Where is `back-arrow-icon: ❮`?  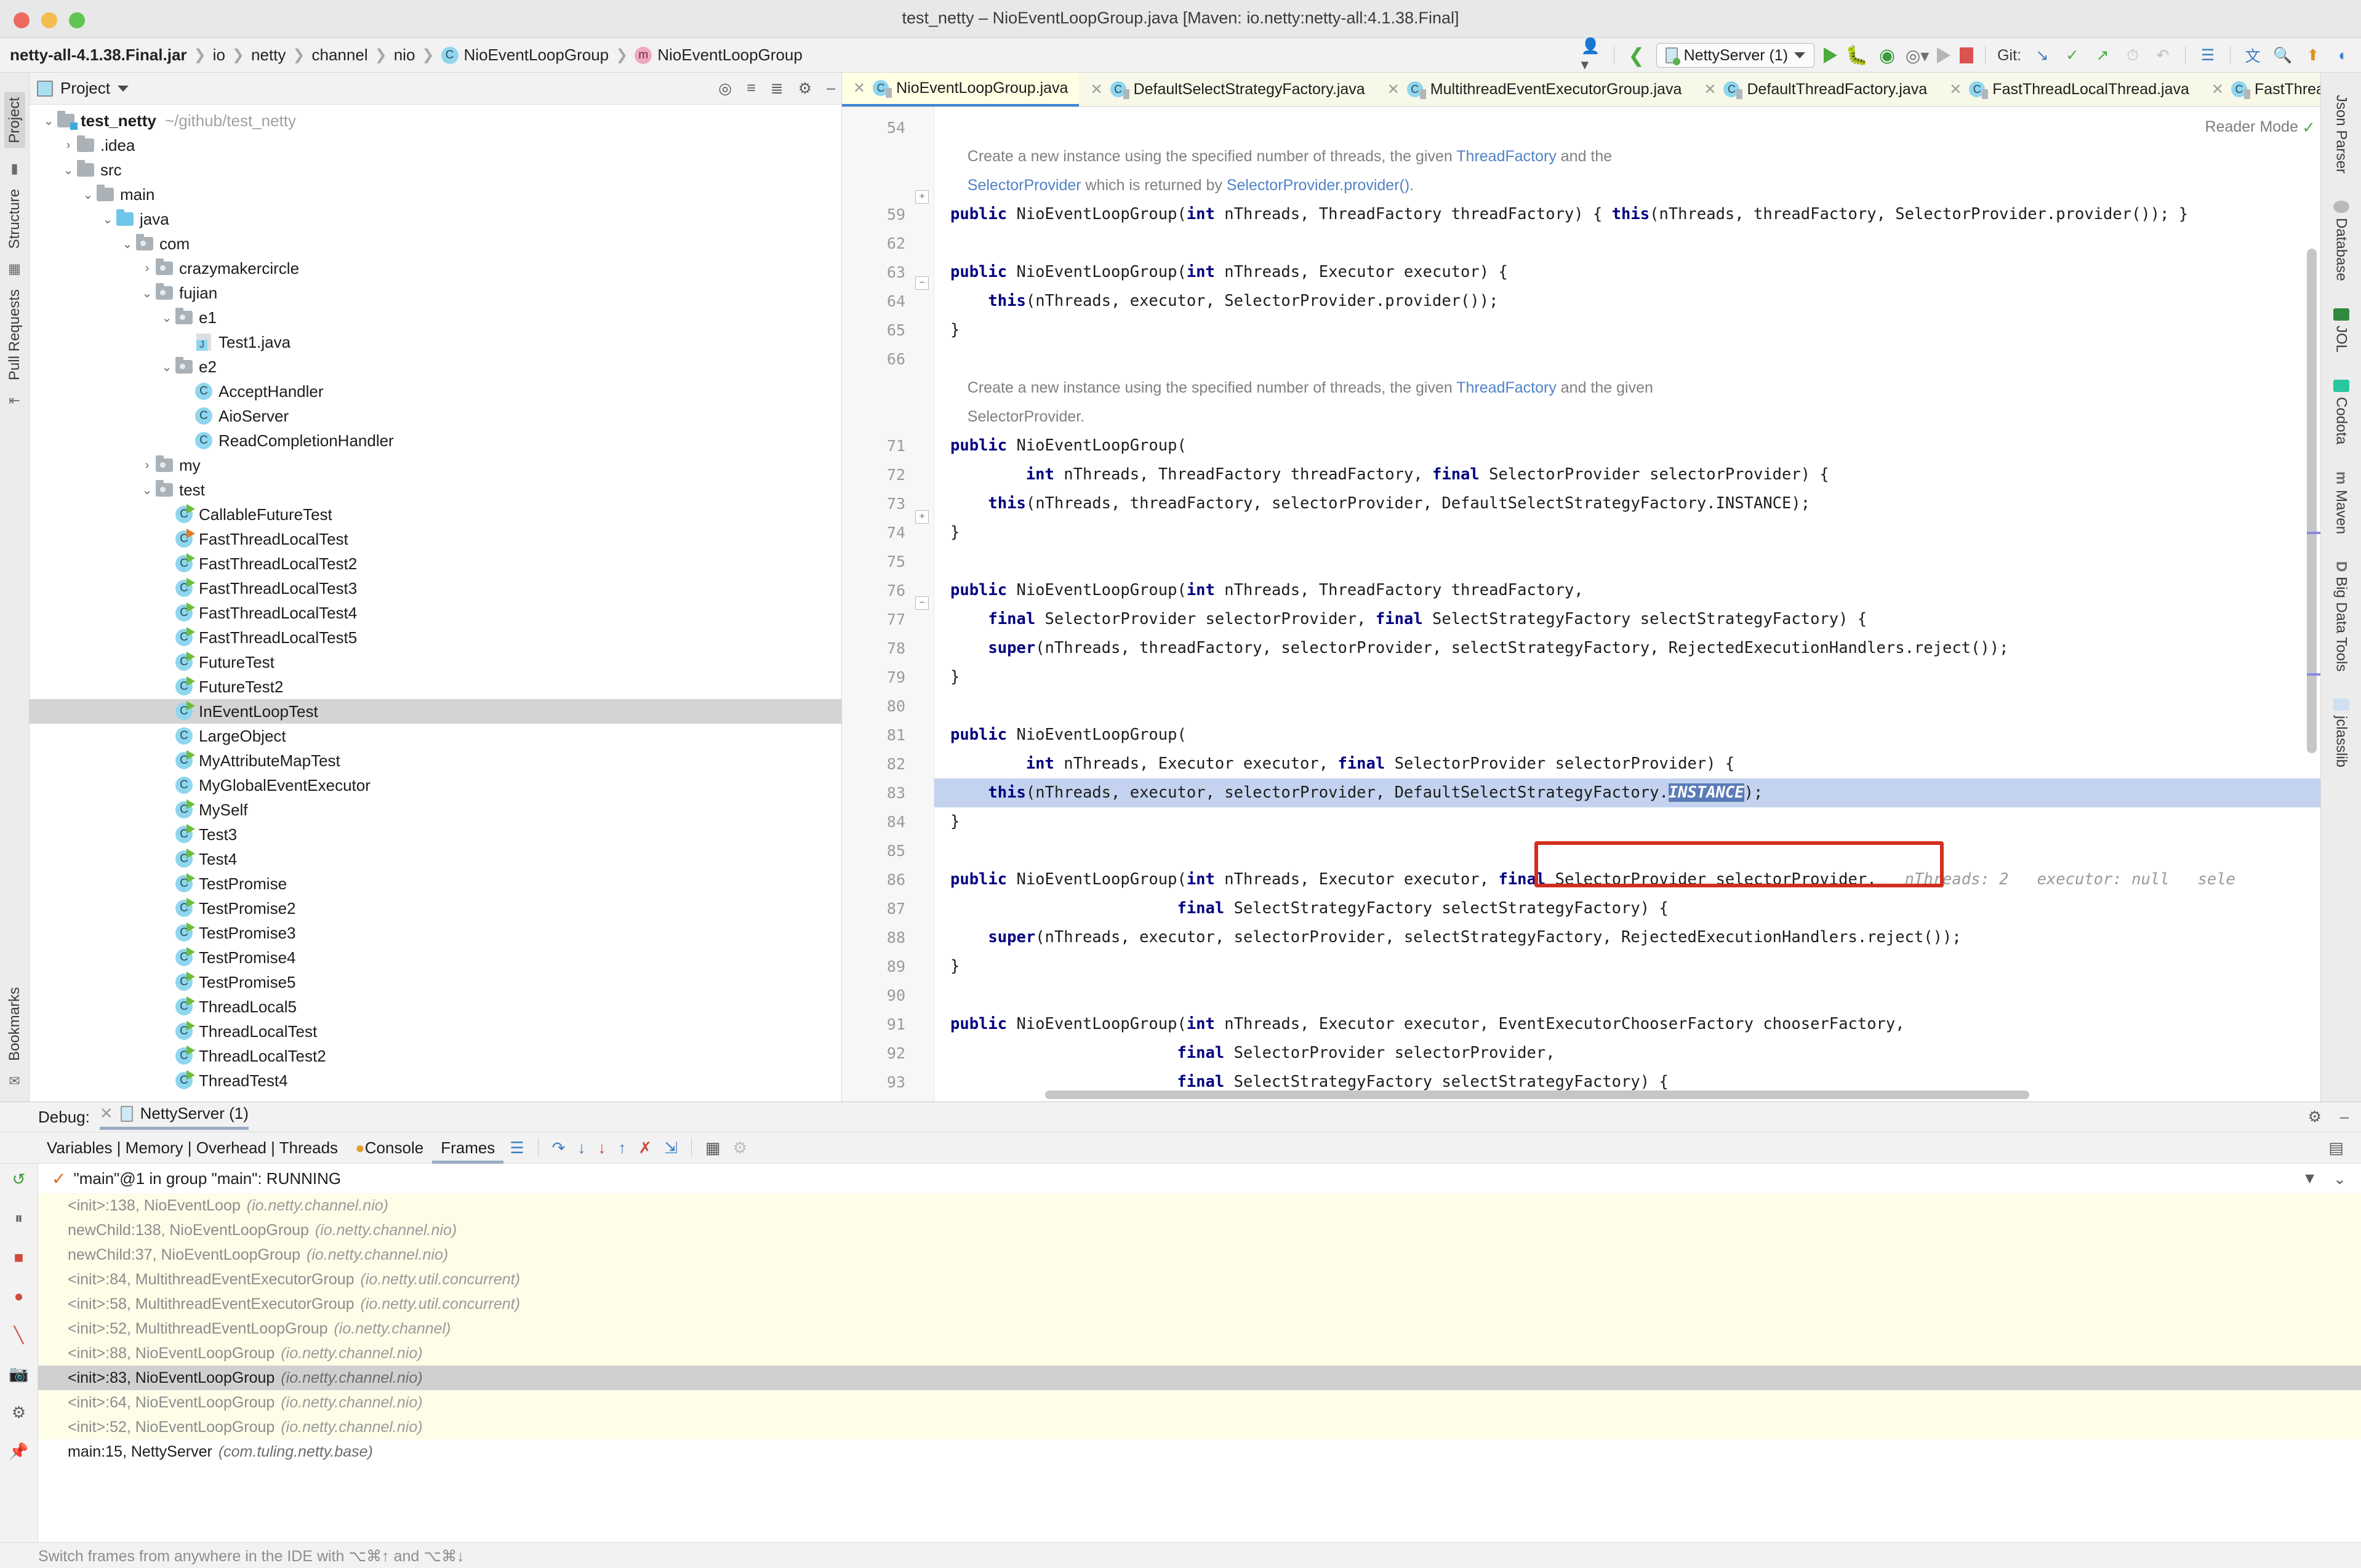
back-arrow-icon: ❮ is located at coordinates (1636, 55).